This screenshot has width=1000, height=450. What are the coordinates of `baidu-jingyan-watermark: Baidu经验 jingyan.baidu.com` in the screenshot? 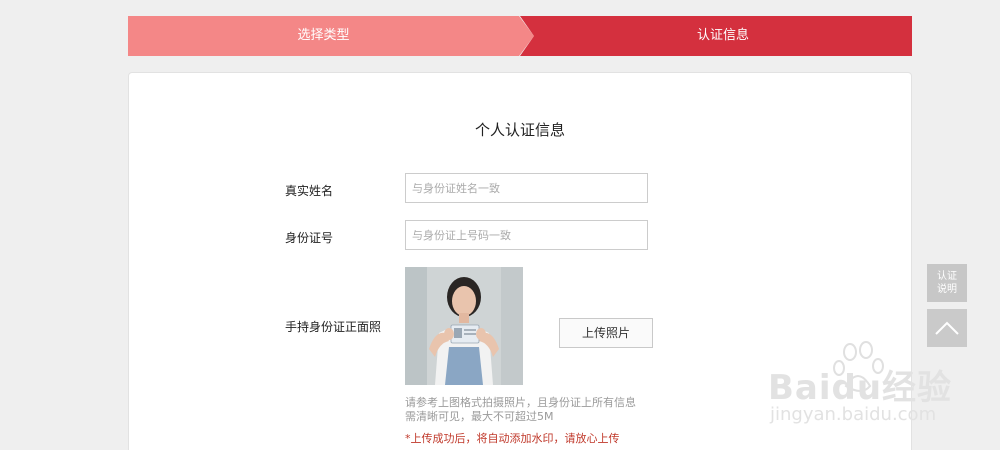 It's located at (866, 387).